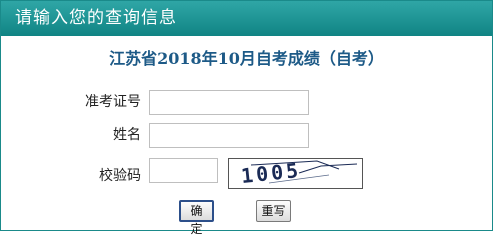  I want to click on captcha-image: 1005, so click(295, 173).